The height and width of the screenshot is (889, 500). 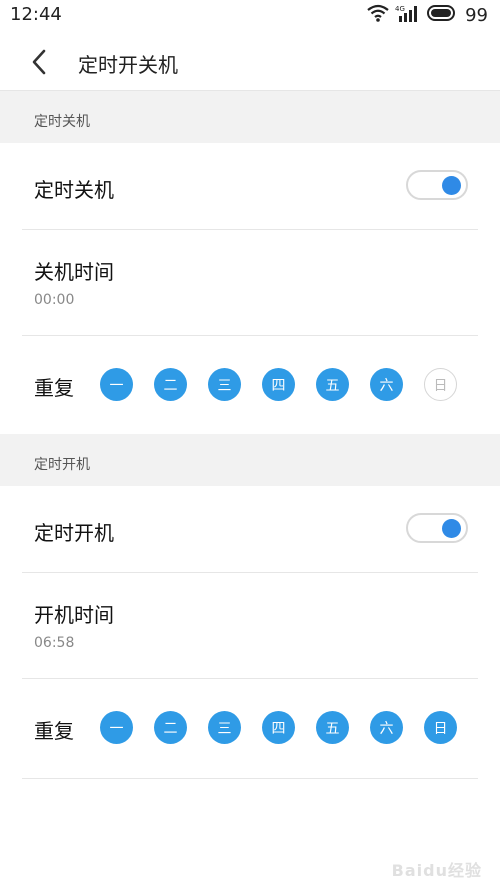 I want to click on poweron-time-label: 开机时间, so click(x=74, y=615).